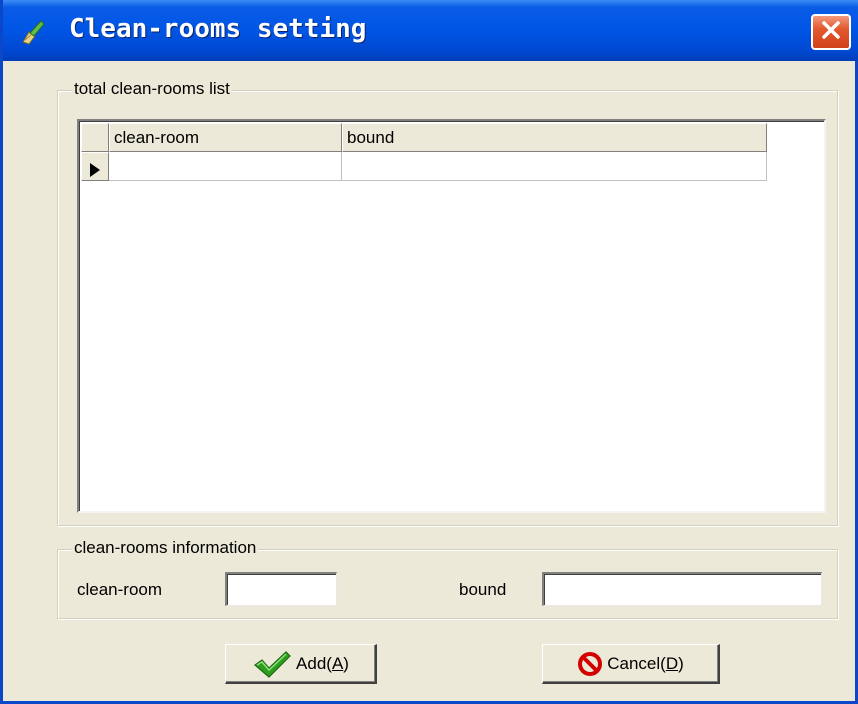 This screenshot has height=704, width=858. I want to click on cell-bound, so click(554, 166).